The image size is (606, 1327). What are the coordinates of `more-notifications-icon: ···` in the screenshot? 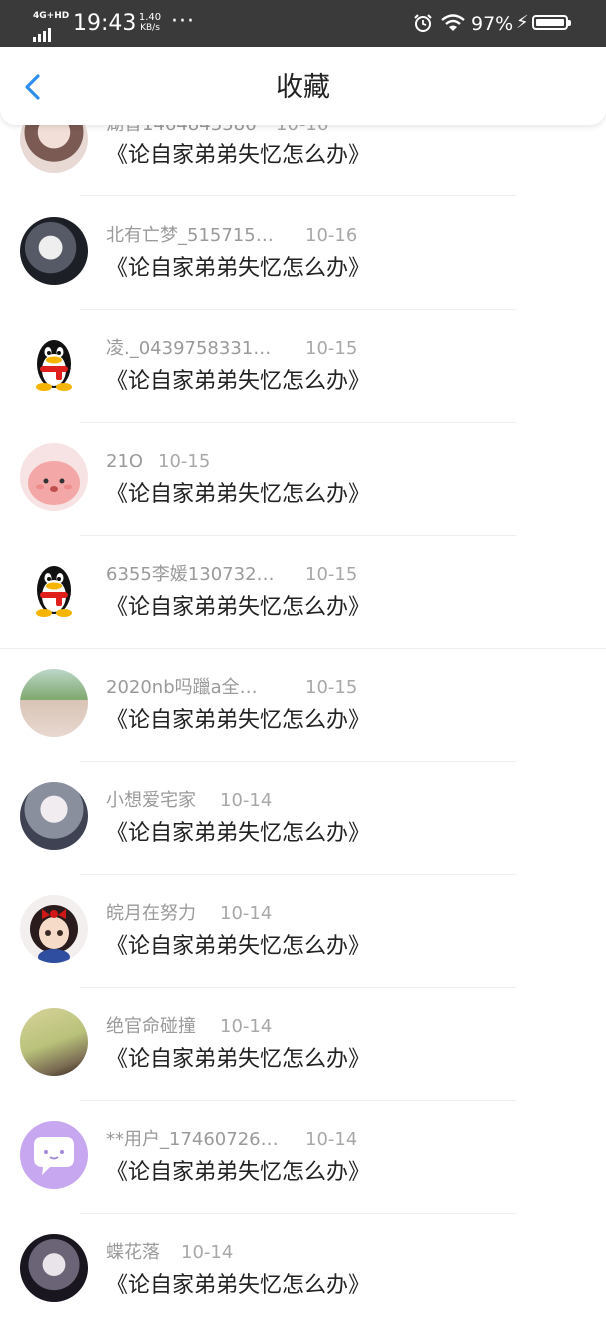 It's located at (183, 21).